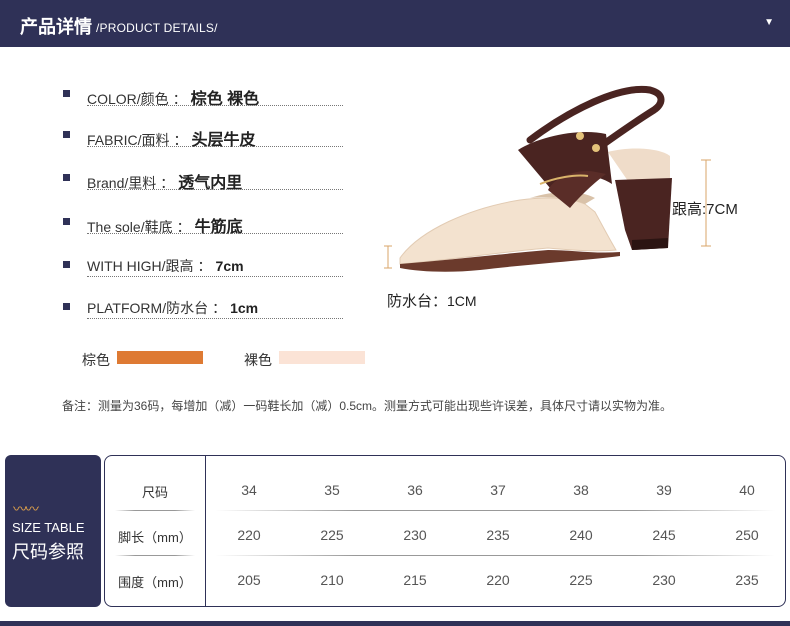 Image resolution: width=790 pixels, height=626 pixels. What do you see at coordinates (415, 490) in the screenshot?
I see `table-cell: 36` at bounding box center [415, 490].